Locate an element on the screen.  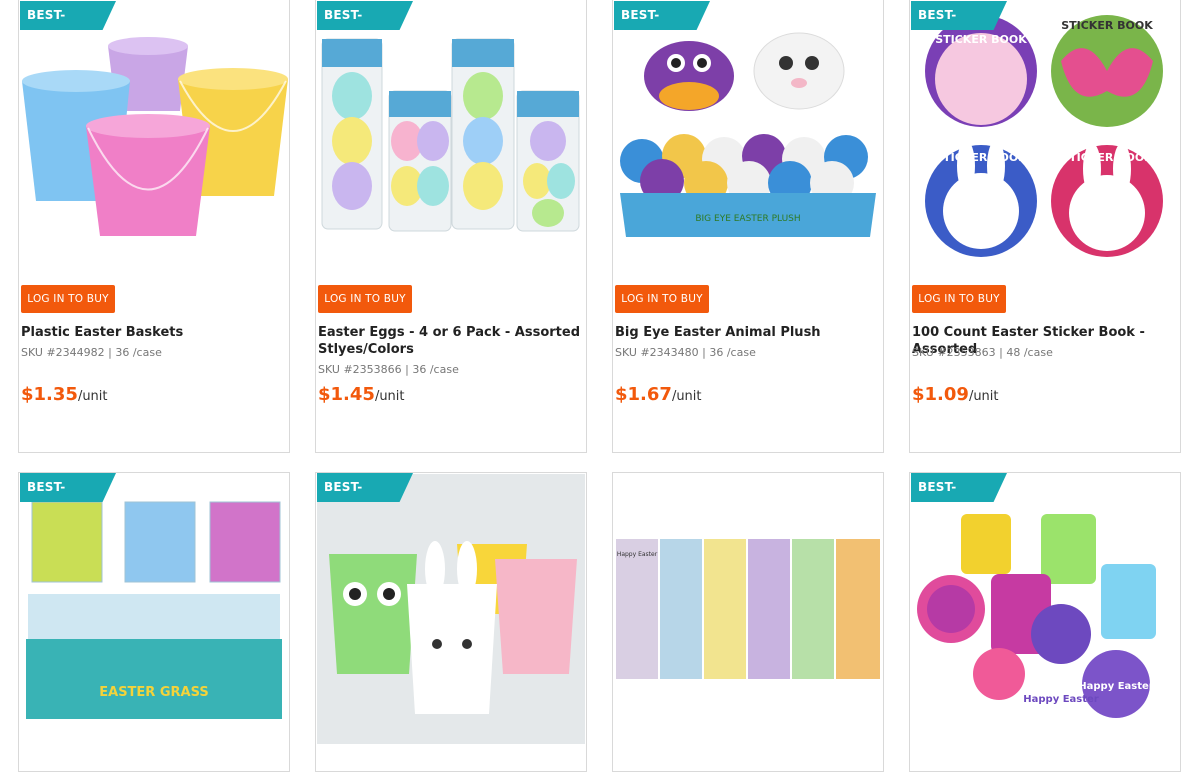
price-value: $1.45 is located at coordinates (346, 394).